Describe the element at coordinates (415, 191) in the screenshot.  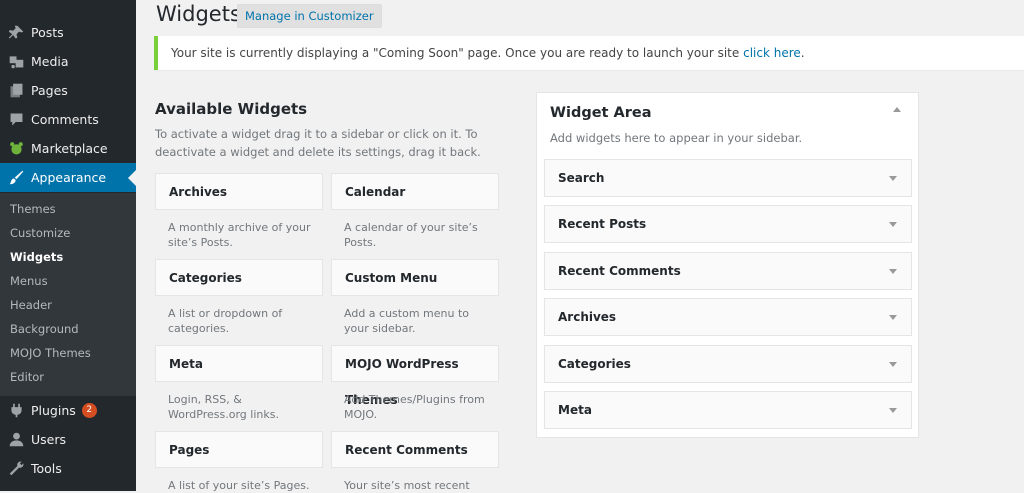
I see `widget-calendar: Calendar` at that location.